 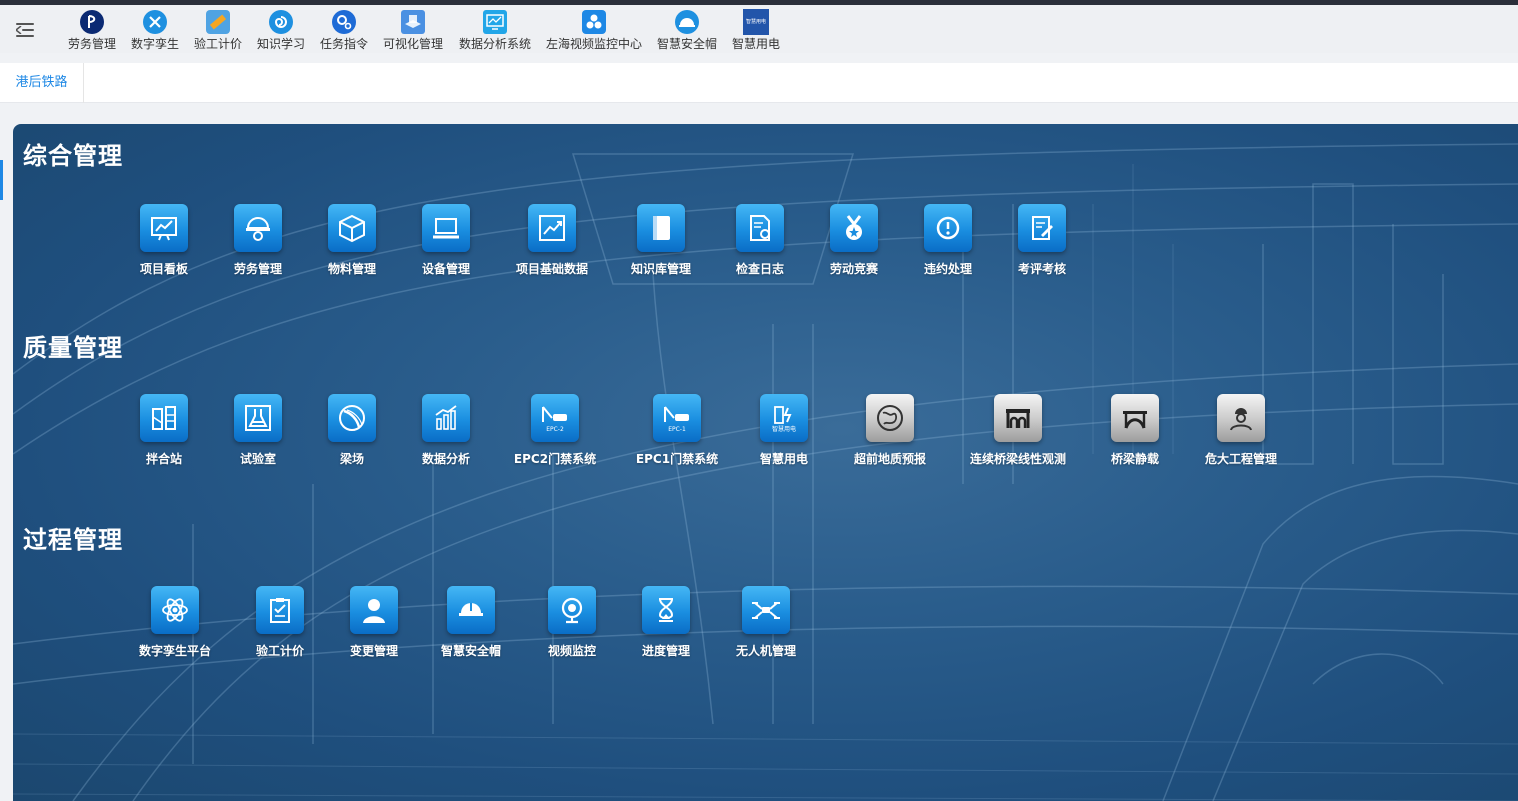 I want to click on nav-item-smart-power: 智慧用电 智慧用电, so click(x=756, y=31).